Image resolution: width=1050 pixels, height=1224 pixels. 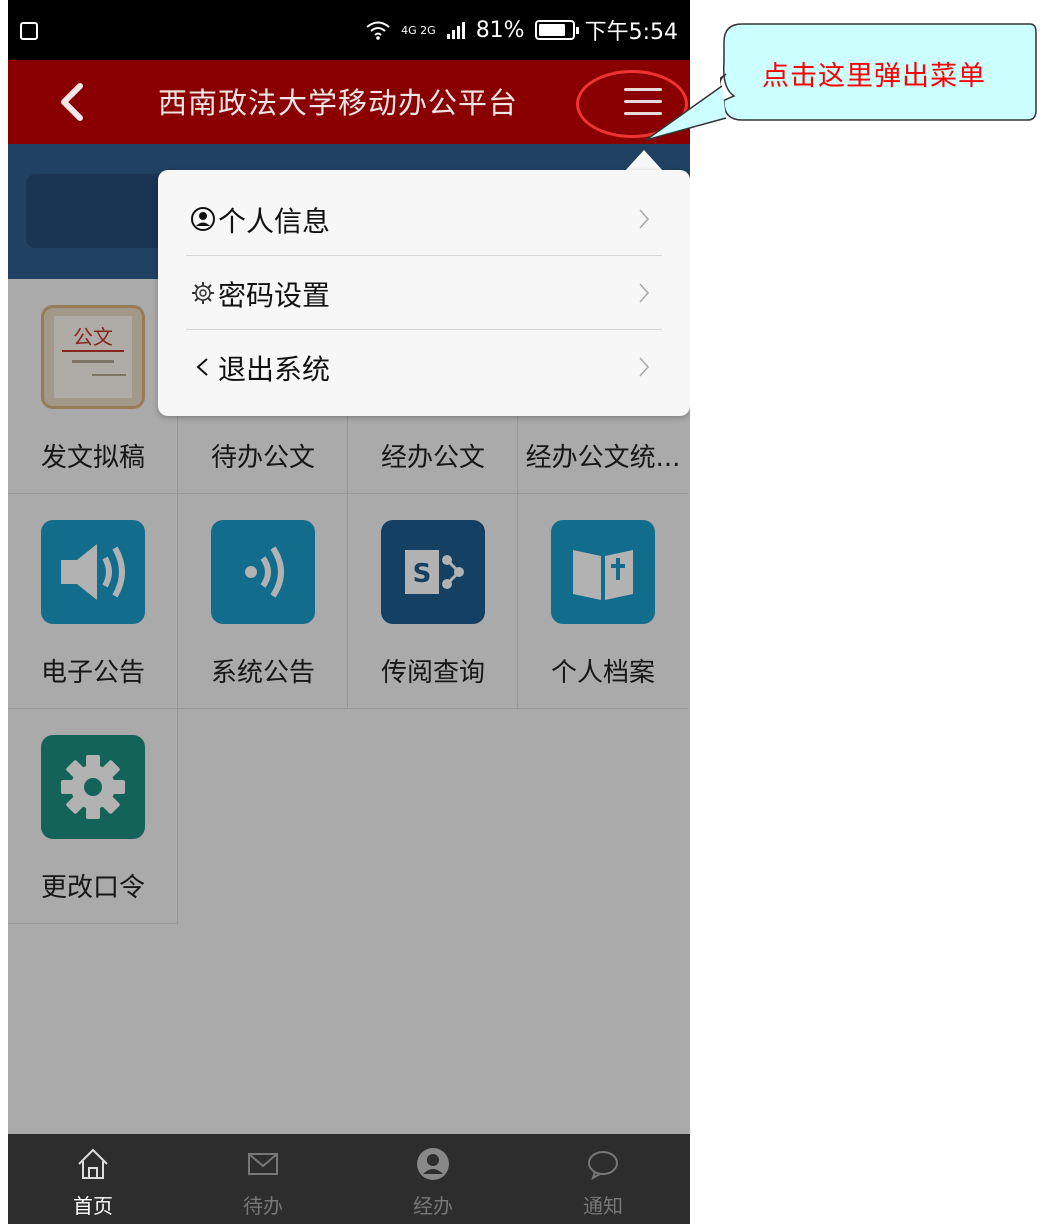 What do you see at coordinates (424, 219) in the screenshot?
I see `menu-item-profile: 个人信息` at bounding box center [424, 219].